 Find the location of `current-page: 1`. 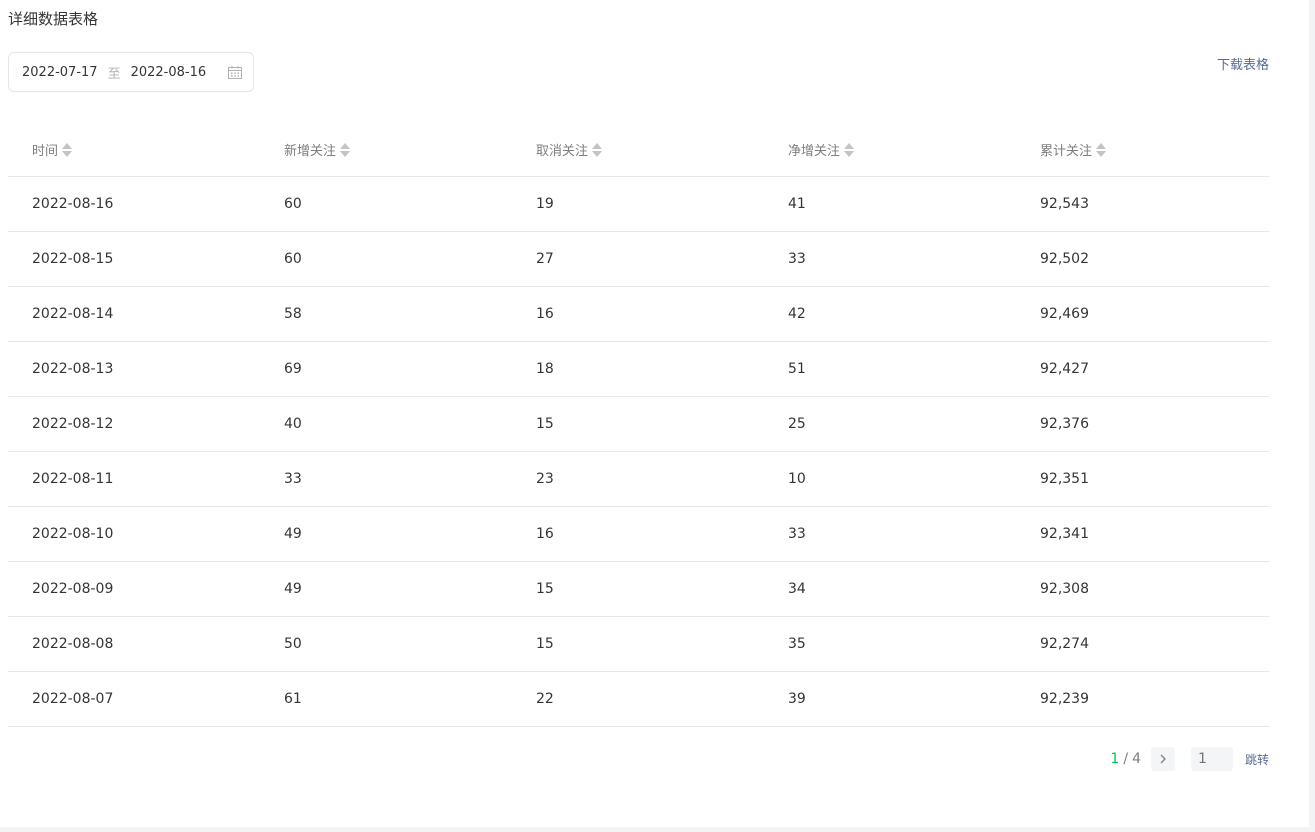

current-page: 1 is located at coordinates (1115, 759).